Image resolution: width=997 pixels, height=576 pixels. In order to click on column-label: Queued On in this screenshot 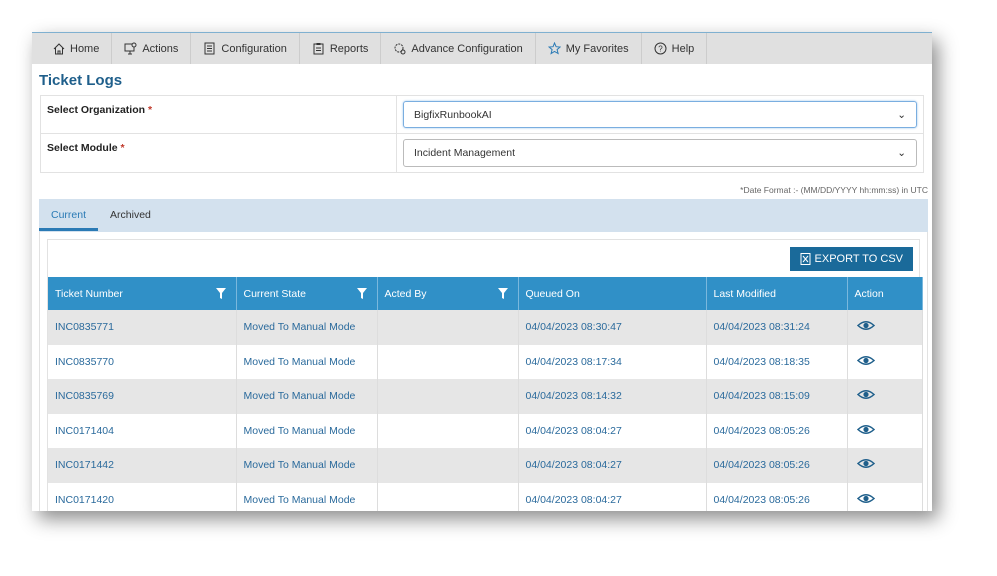, I will do `click(552, 293)`.